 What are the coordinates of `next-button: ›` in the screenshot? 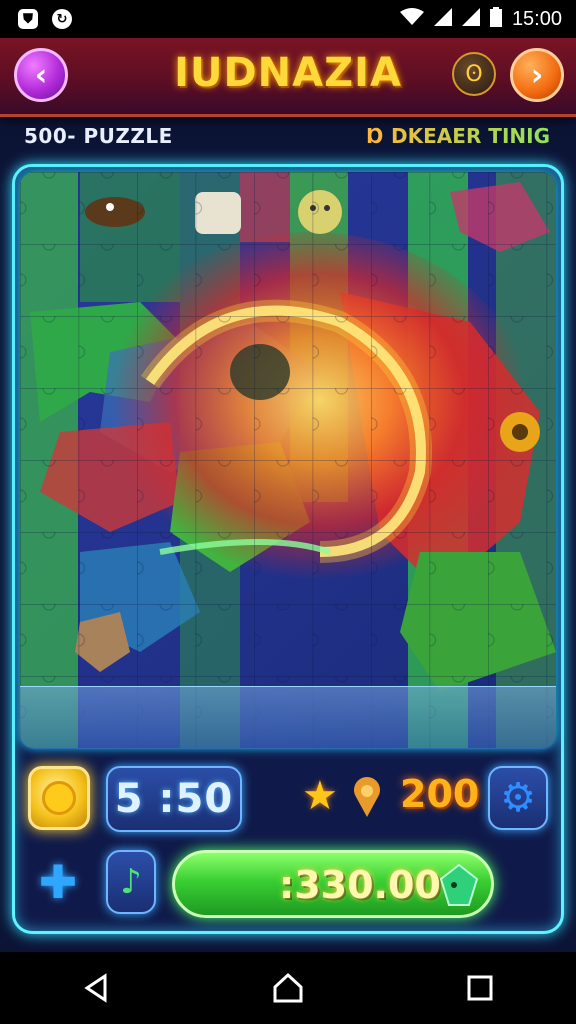 It's located at (537, 75).